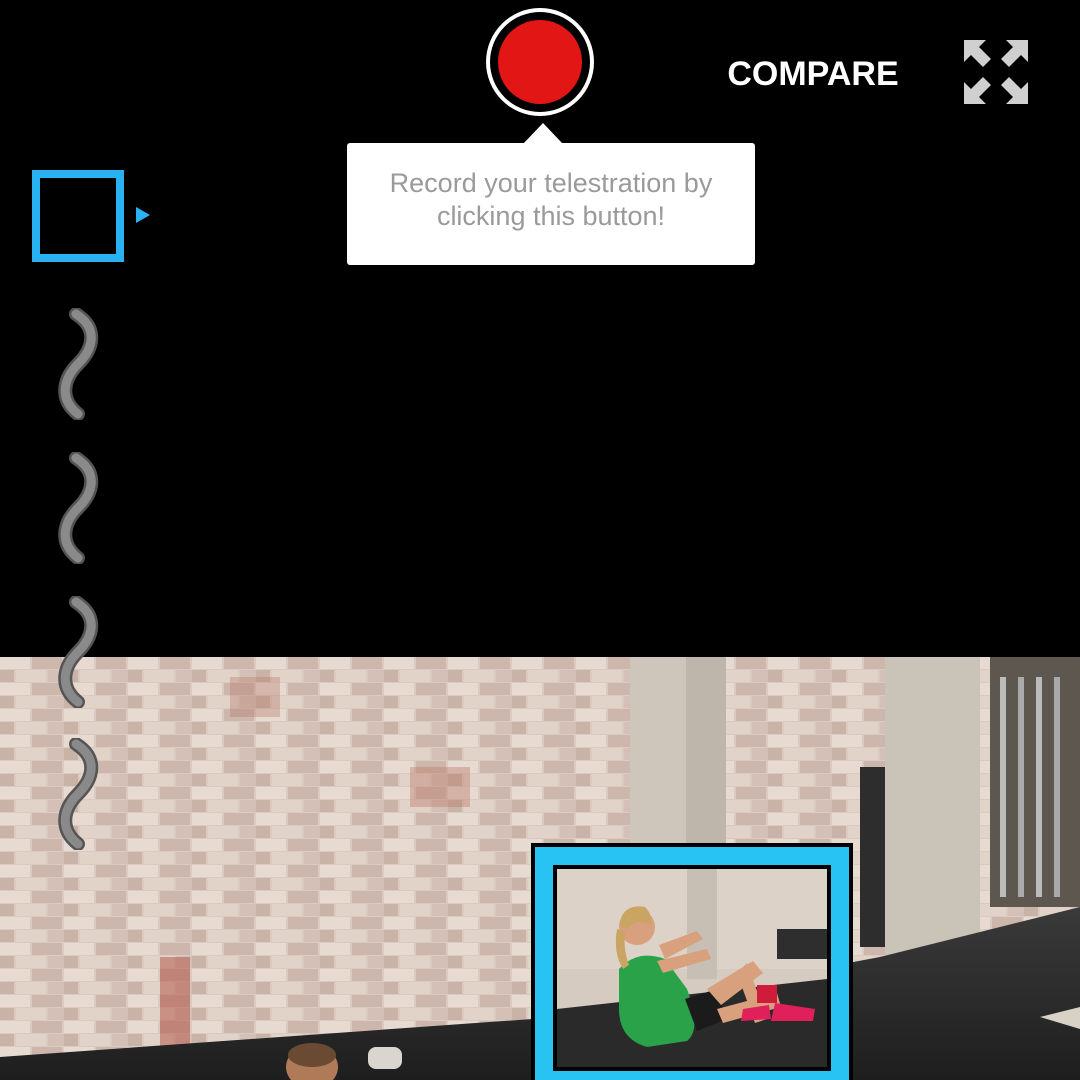 Image resolution: width=1080 pixels, height=1080 pixels. Describe the element at coordinates (78, 216) in the screenshot. I see `rectangle-tool-icon` at that location.